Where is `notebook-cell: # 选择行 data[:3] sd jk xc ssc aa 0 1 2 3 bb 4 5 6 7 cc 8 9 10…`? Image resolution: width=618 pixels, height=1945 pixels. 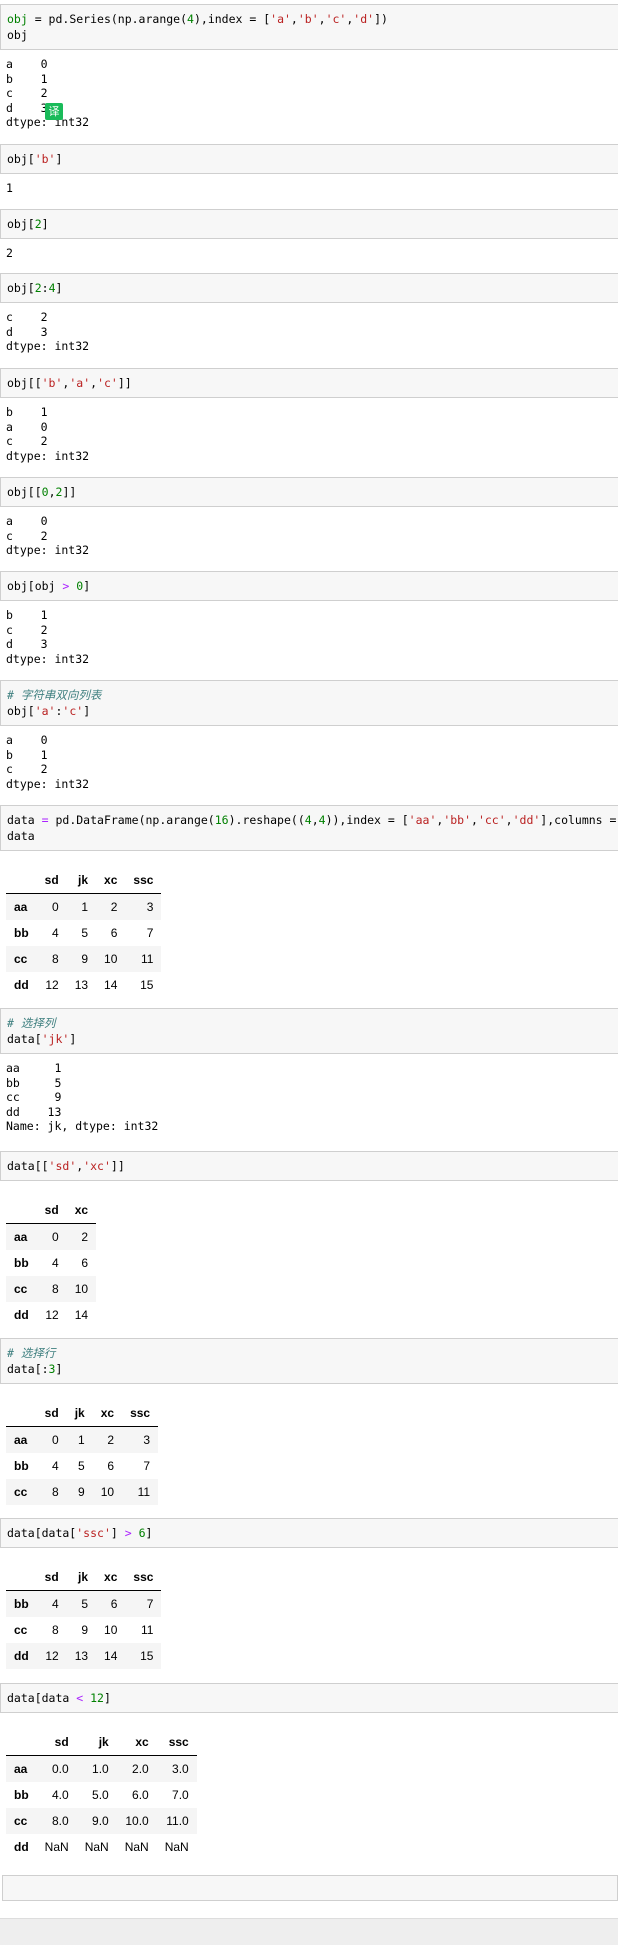
notebook-cell: # 选择行 data[:3] sd jk xc ssc aa 0 1 2 3 bb 4 5 6 7 cc 8 9 10… is located at coordinates (309, 1421).